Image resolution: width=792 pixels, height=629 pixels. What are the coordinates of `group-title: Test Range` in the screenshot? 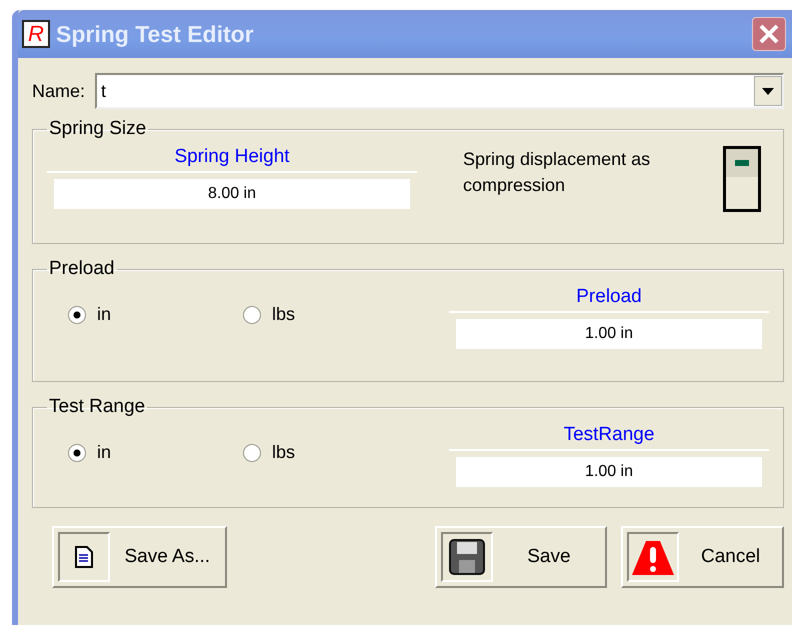 It's located at (97, 407).